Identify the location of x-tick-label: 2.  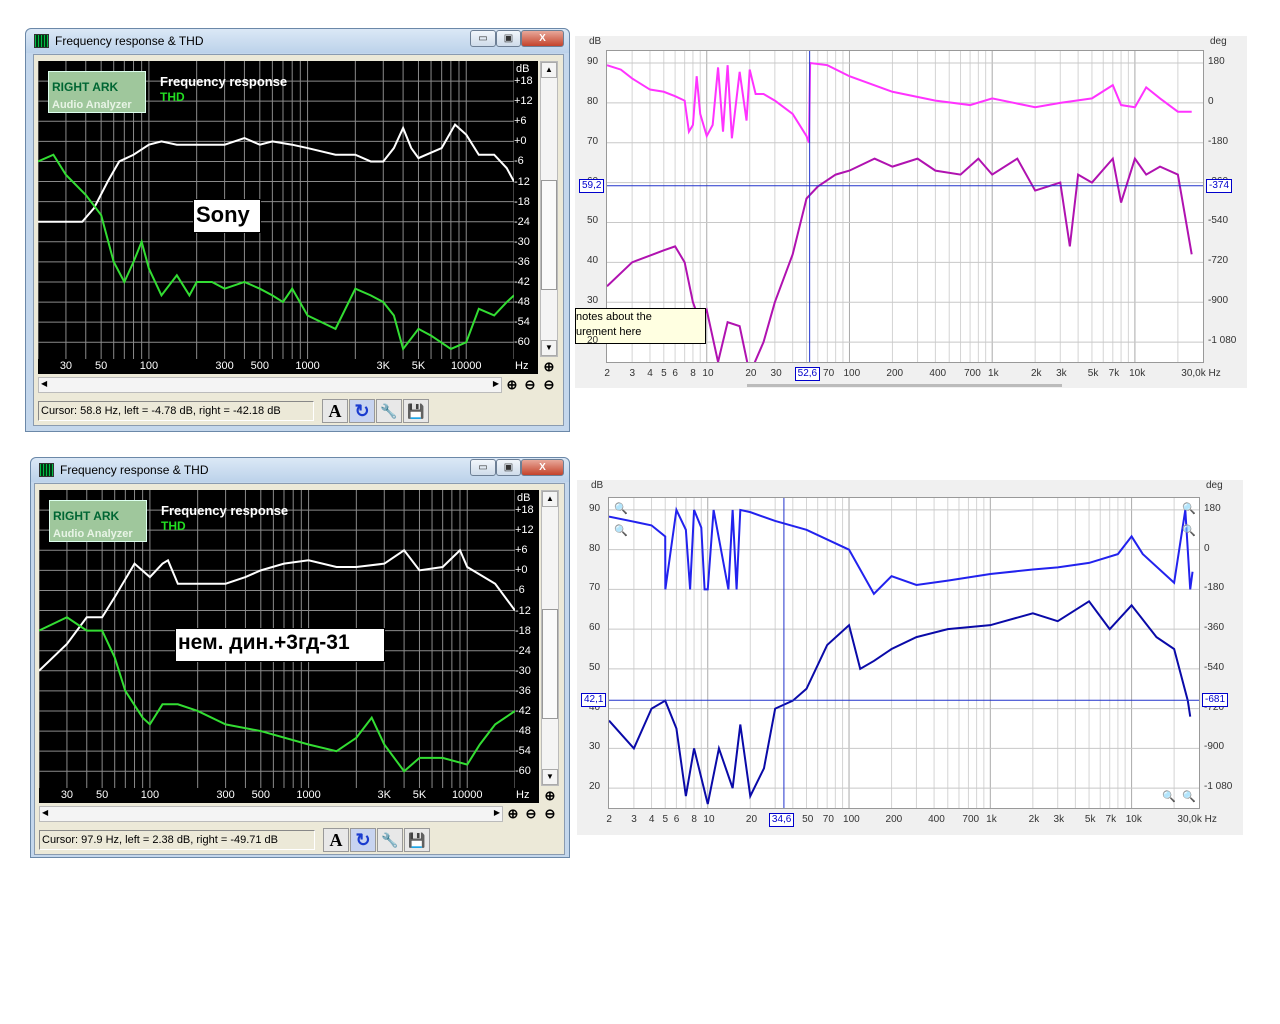
(609, 819).